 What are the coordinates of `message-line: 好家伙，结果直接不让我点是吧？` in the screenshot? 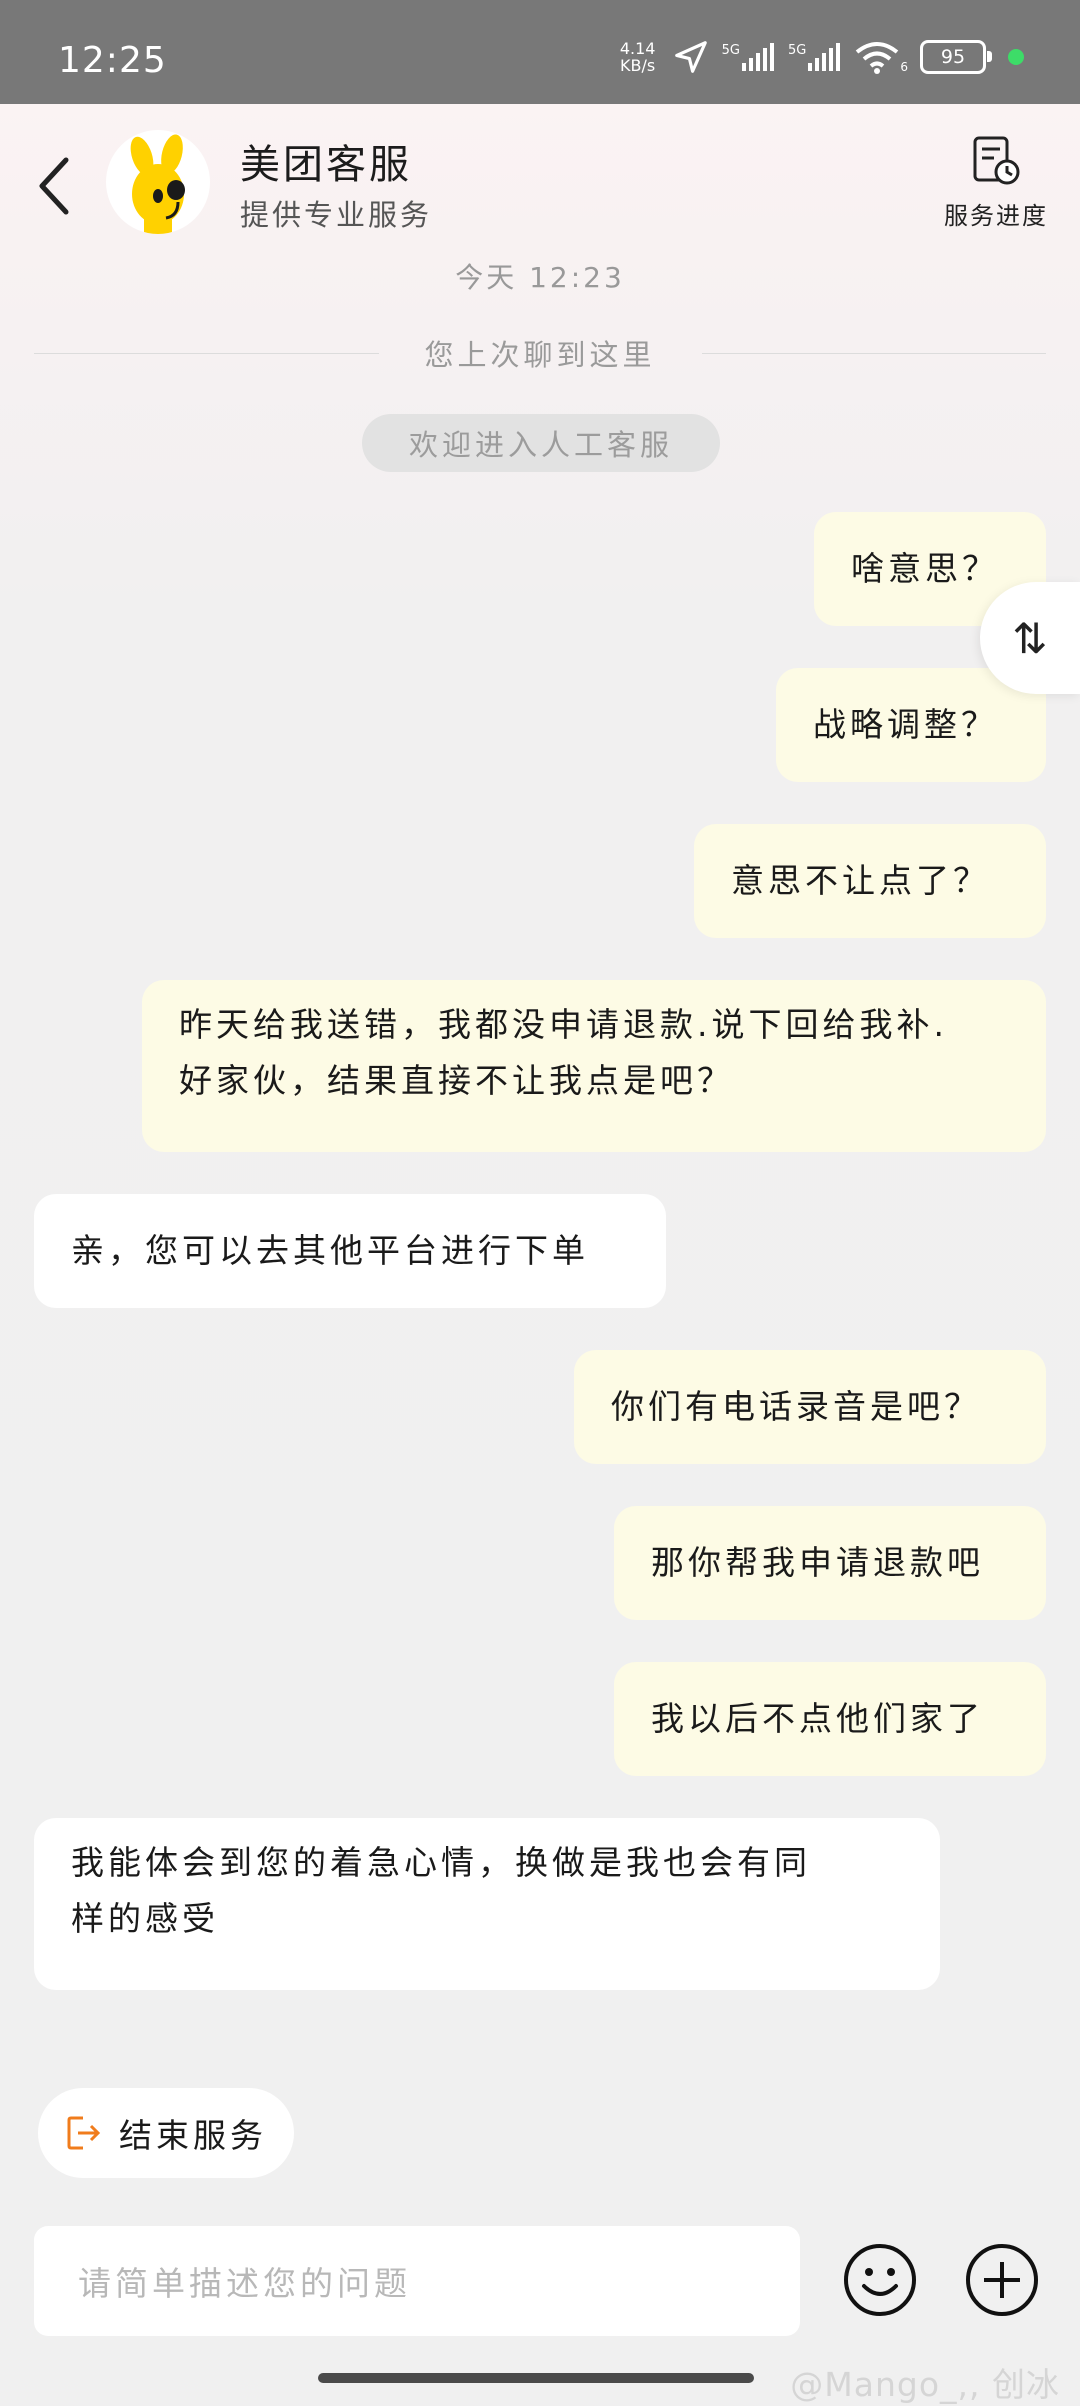 It's located at (456, 1080).